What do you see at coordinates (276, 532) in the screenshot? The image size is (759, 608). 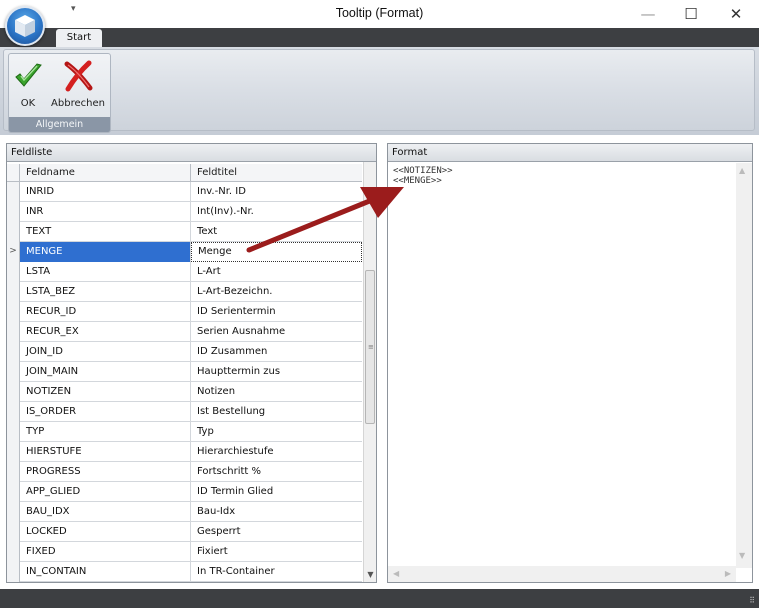 I see `cell-feldtitel: Gesperrt` at bounding box center [276, 532].